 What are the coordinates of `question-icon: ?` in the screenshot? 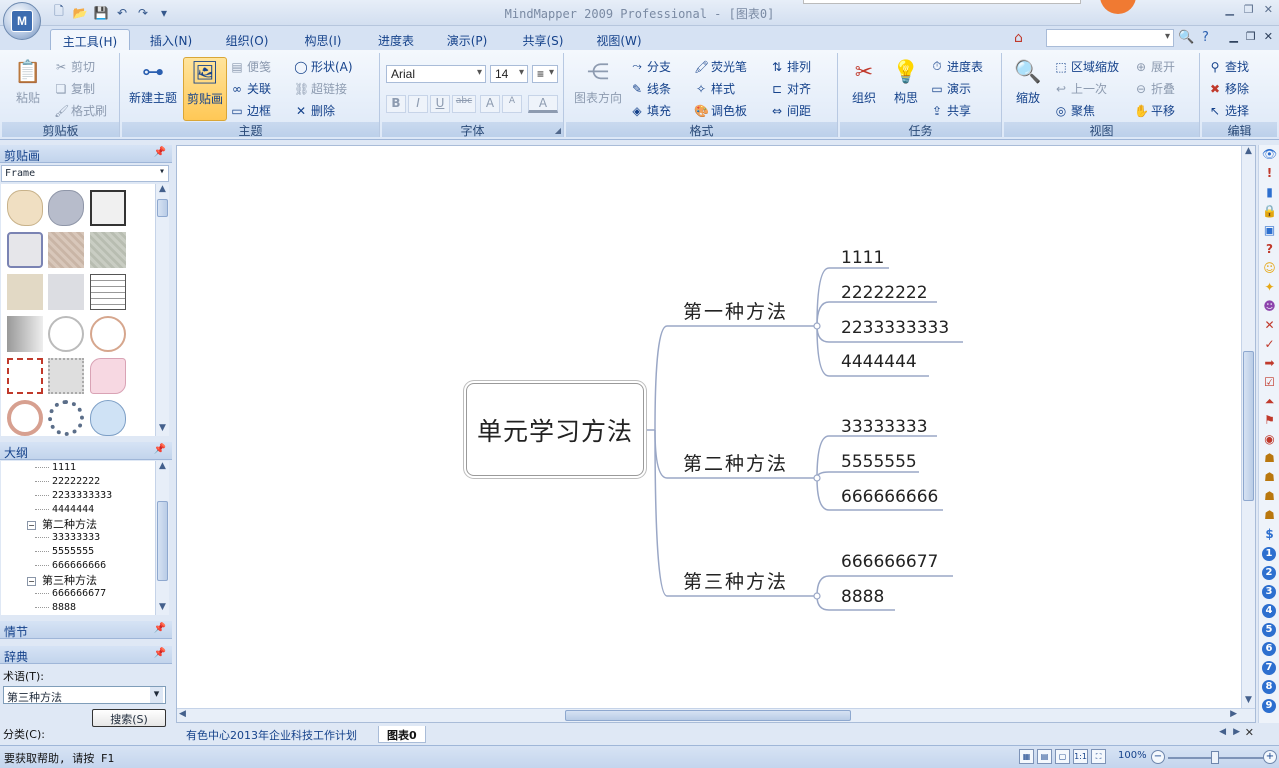 It's located at (1269, 249).